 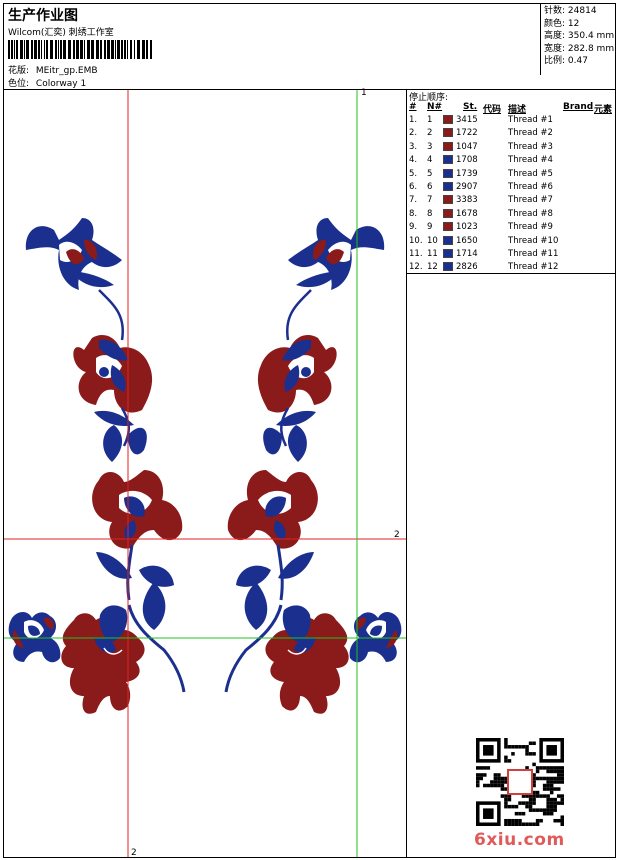 What do you see at coordinates (430, 213) in the screenshot?
I see `row-n: 8` at bounding box center [430, 213].